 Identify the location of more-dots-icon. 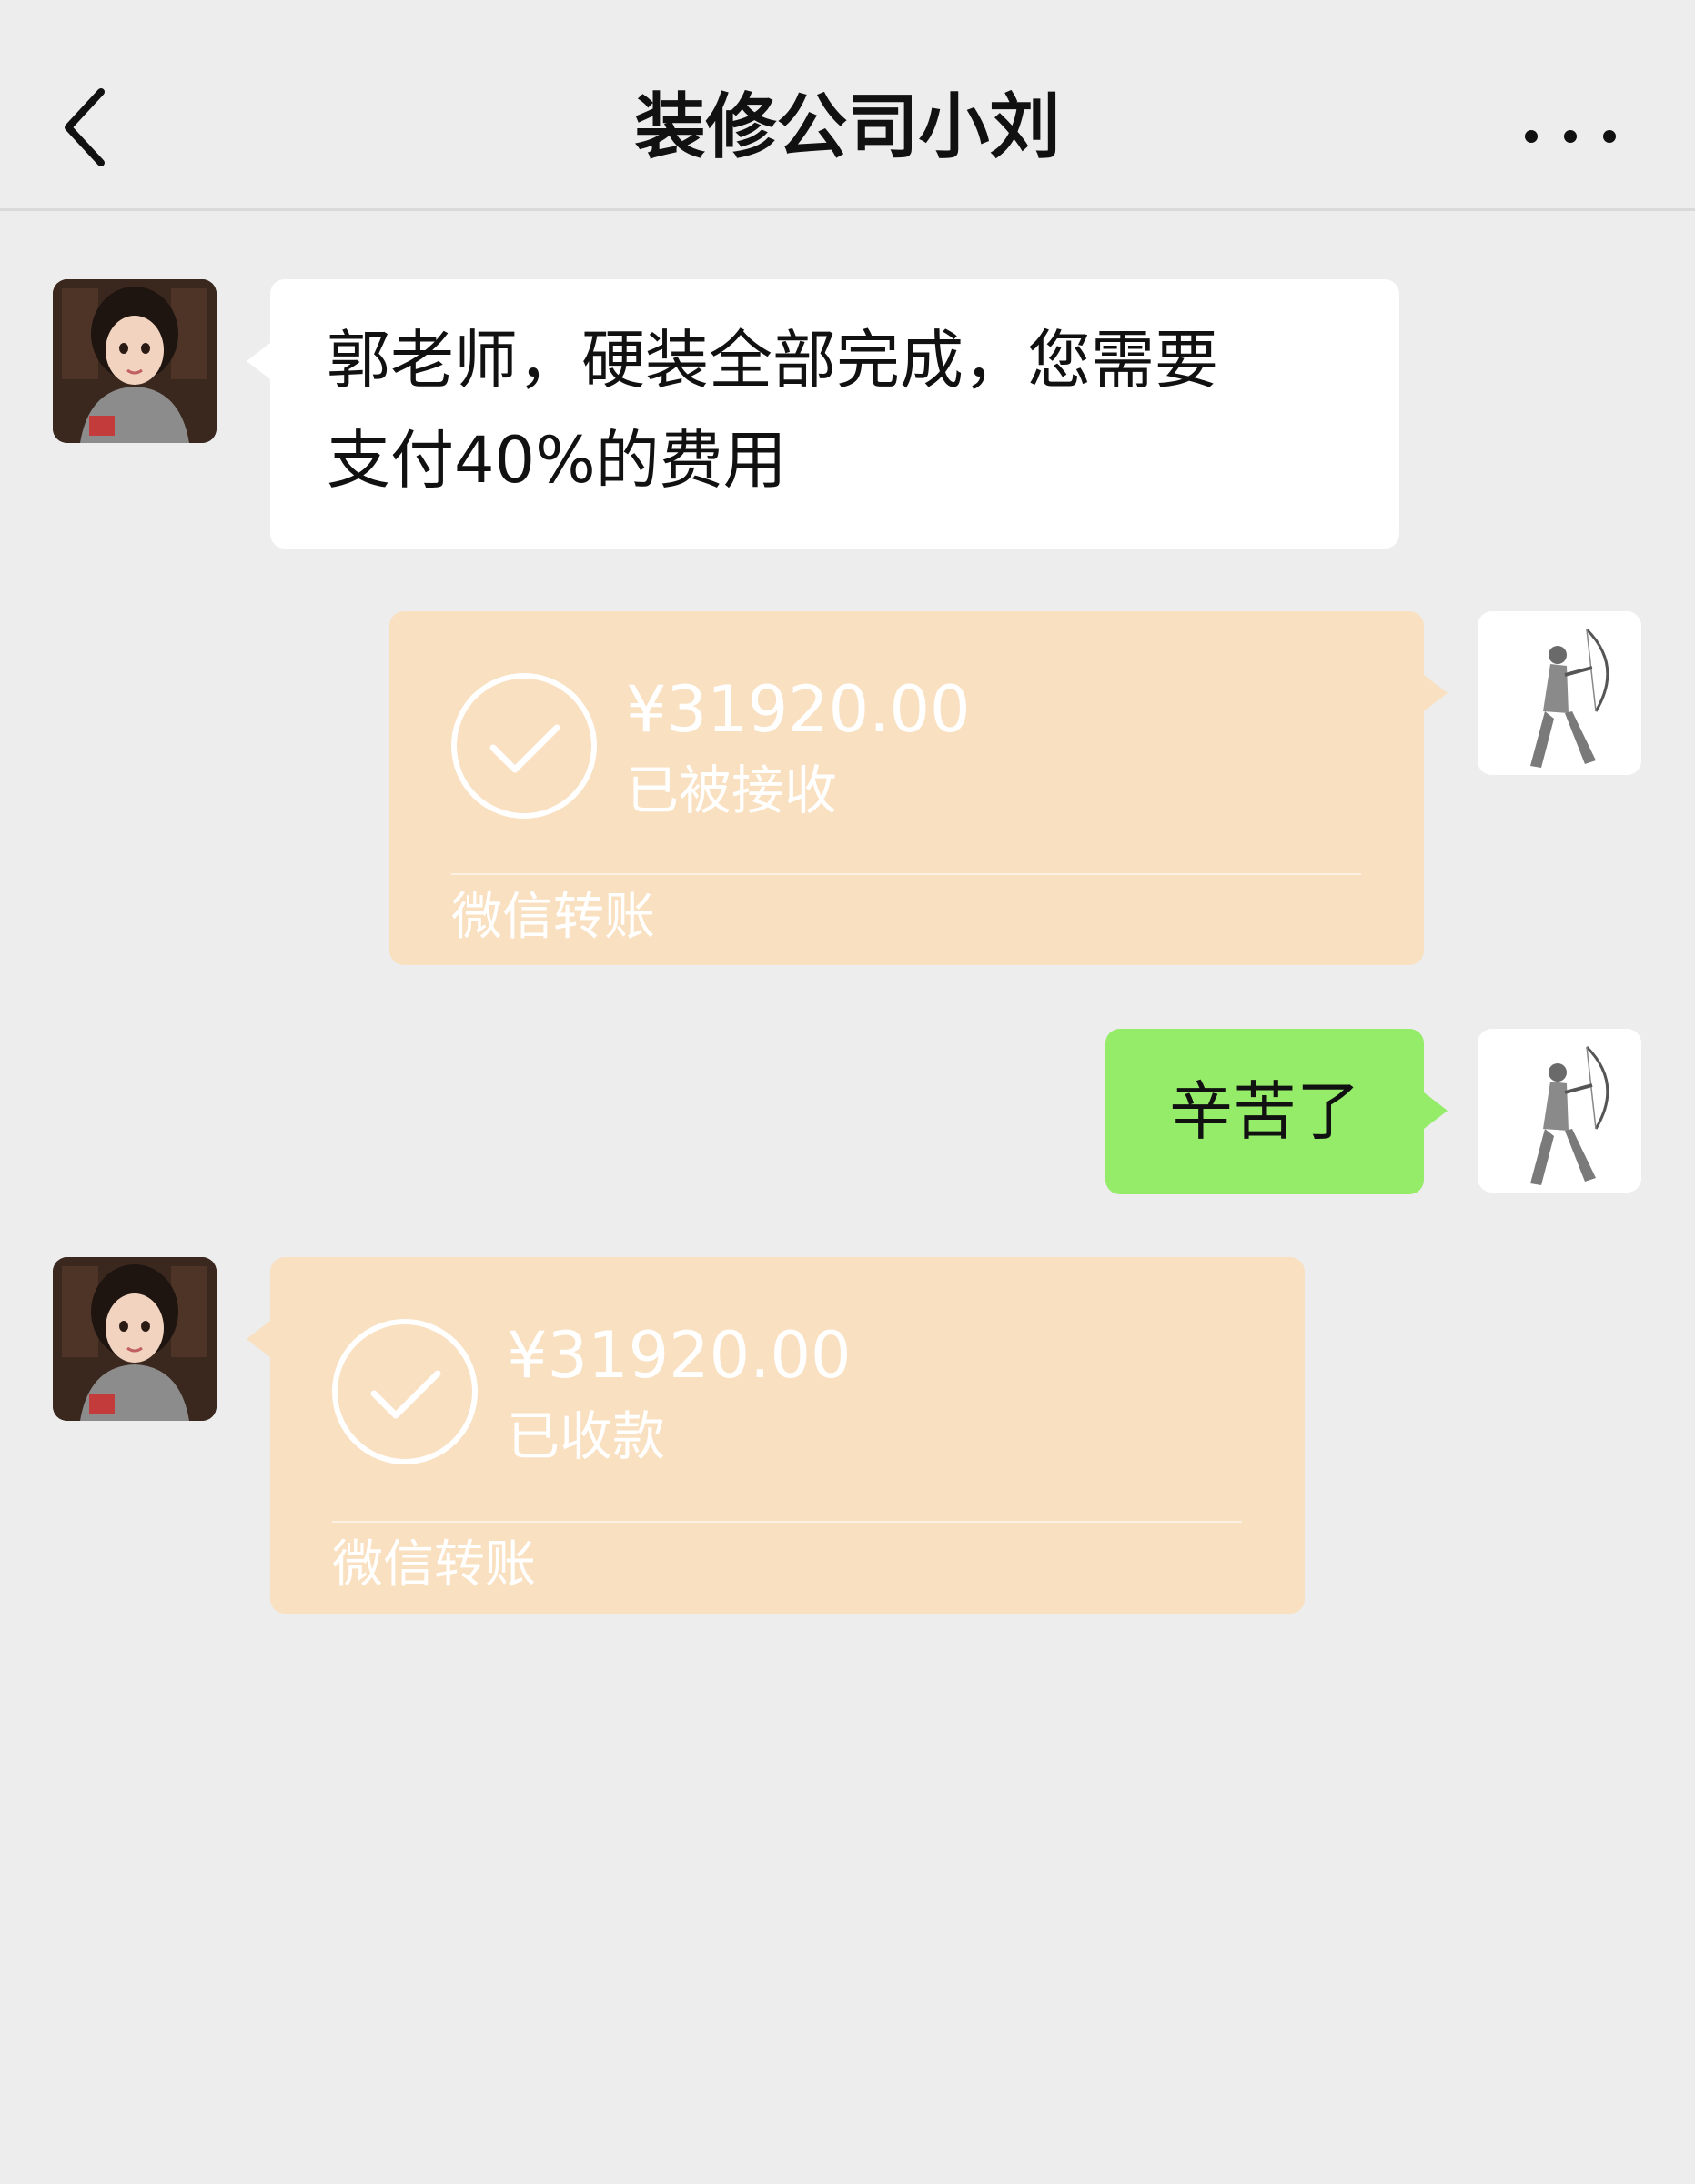
(1532, 136).